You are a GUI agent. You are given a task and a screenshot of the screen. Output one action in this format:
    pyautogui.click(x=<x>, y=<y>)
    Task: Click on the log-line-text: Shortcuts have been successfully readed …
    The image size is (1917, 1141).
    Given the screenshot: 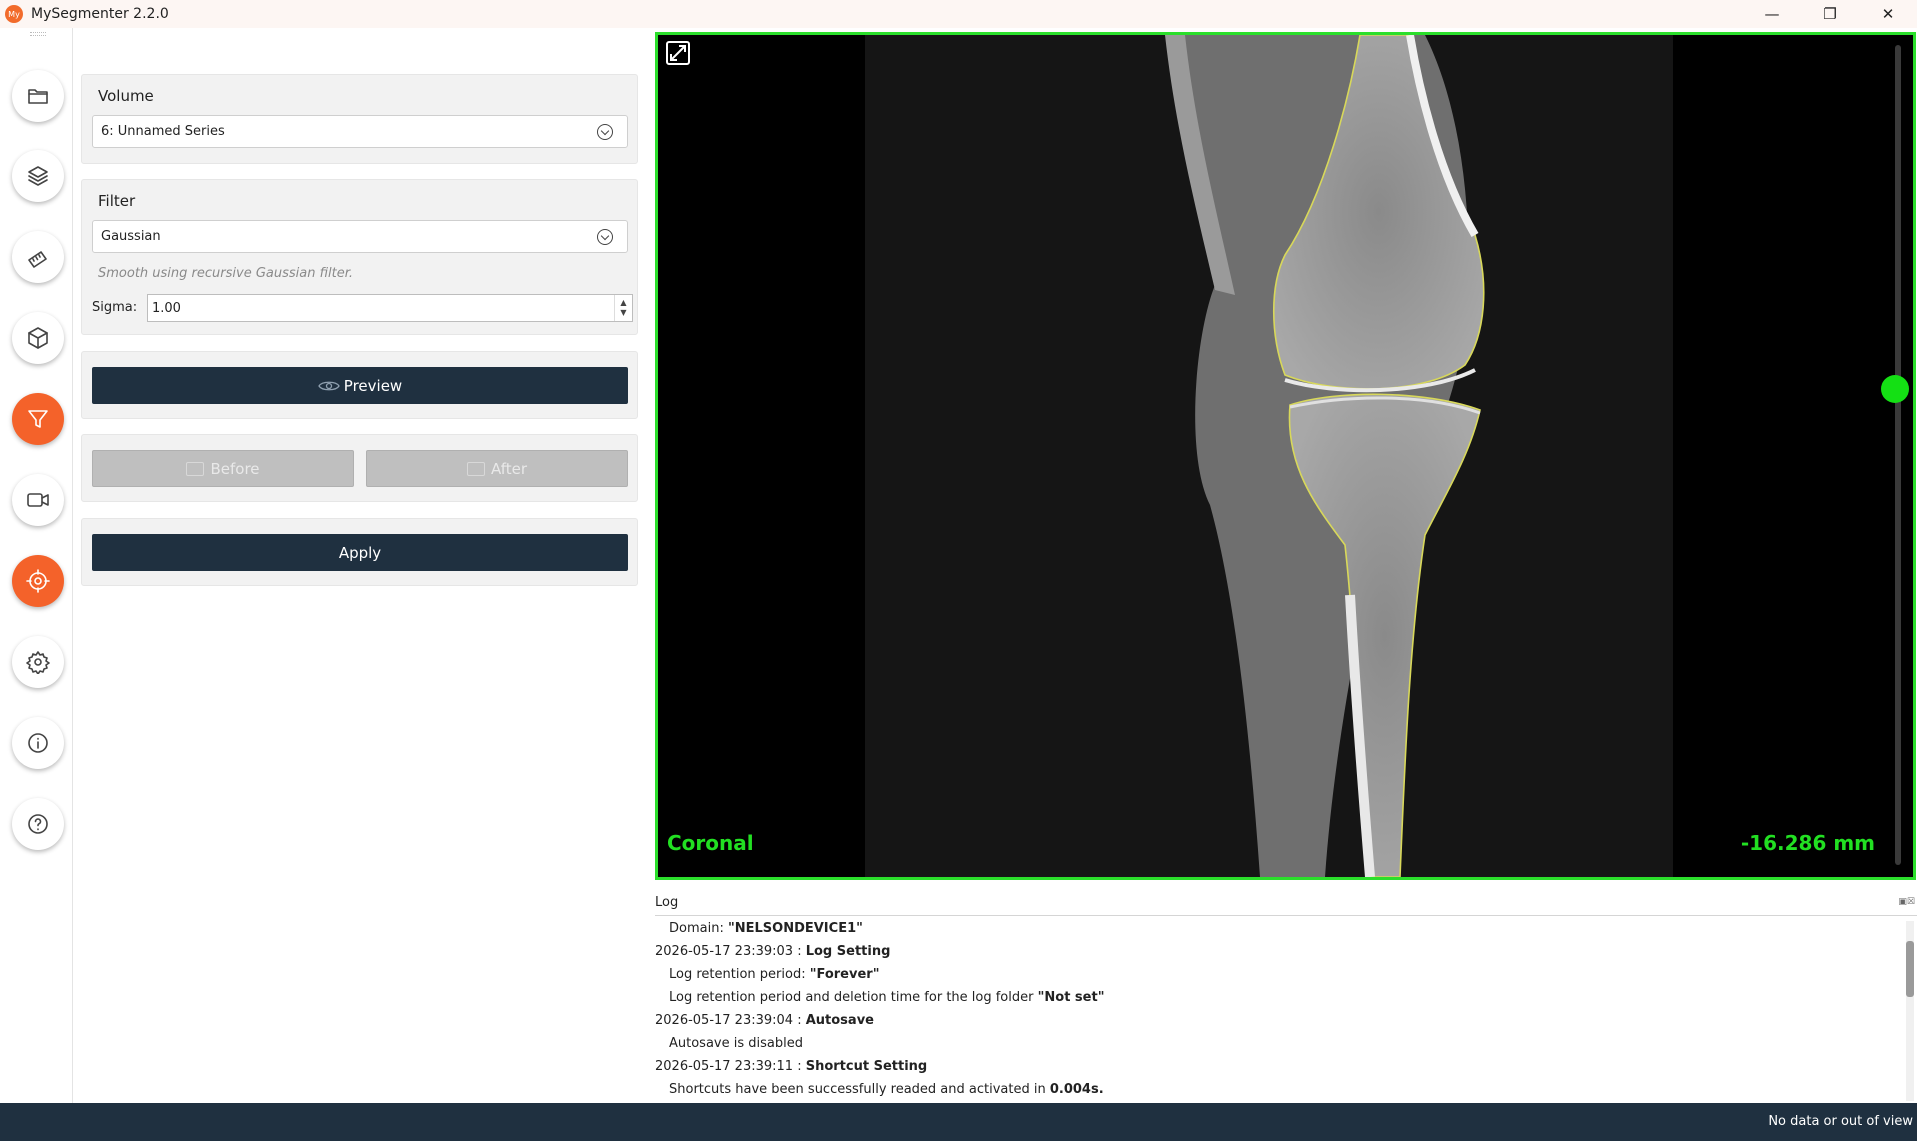 What is the action you would take?
    pyautogui.click(x=859, y=1089)
    